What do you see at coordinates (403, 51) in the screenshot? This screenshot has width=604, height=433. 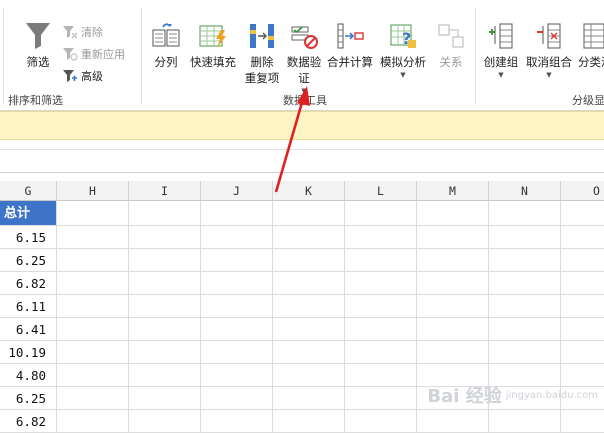 I see `what-if-analysis-button: ? 模拟分析 ▼` at bounding box center [403, 51].